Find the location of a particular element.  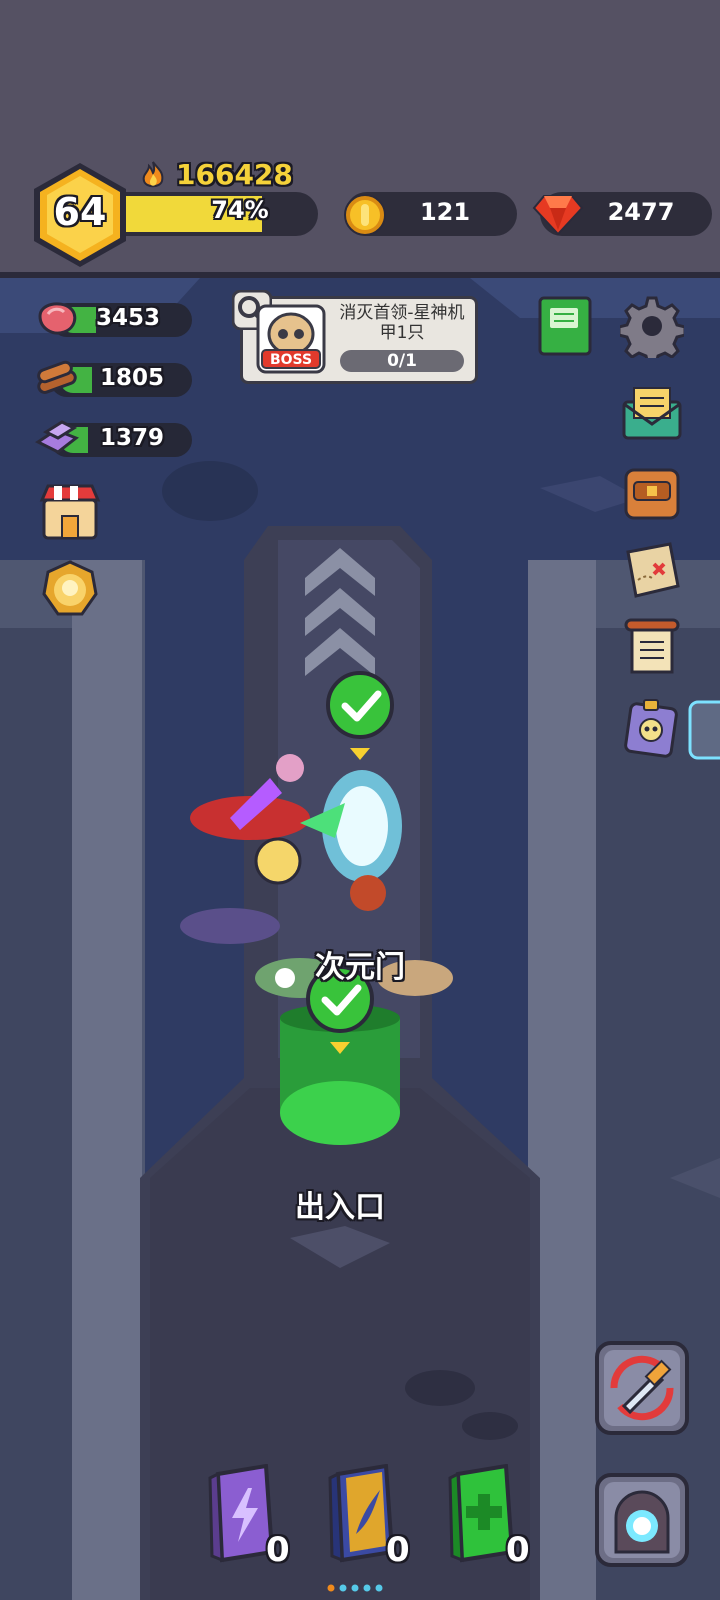

crystal-icon is located at coordinates (57, 437).